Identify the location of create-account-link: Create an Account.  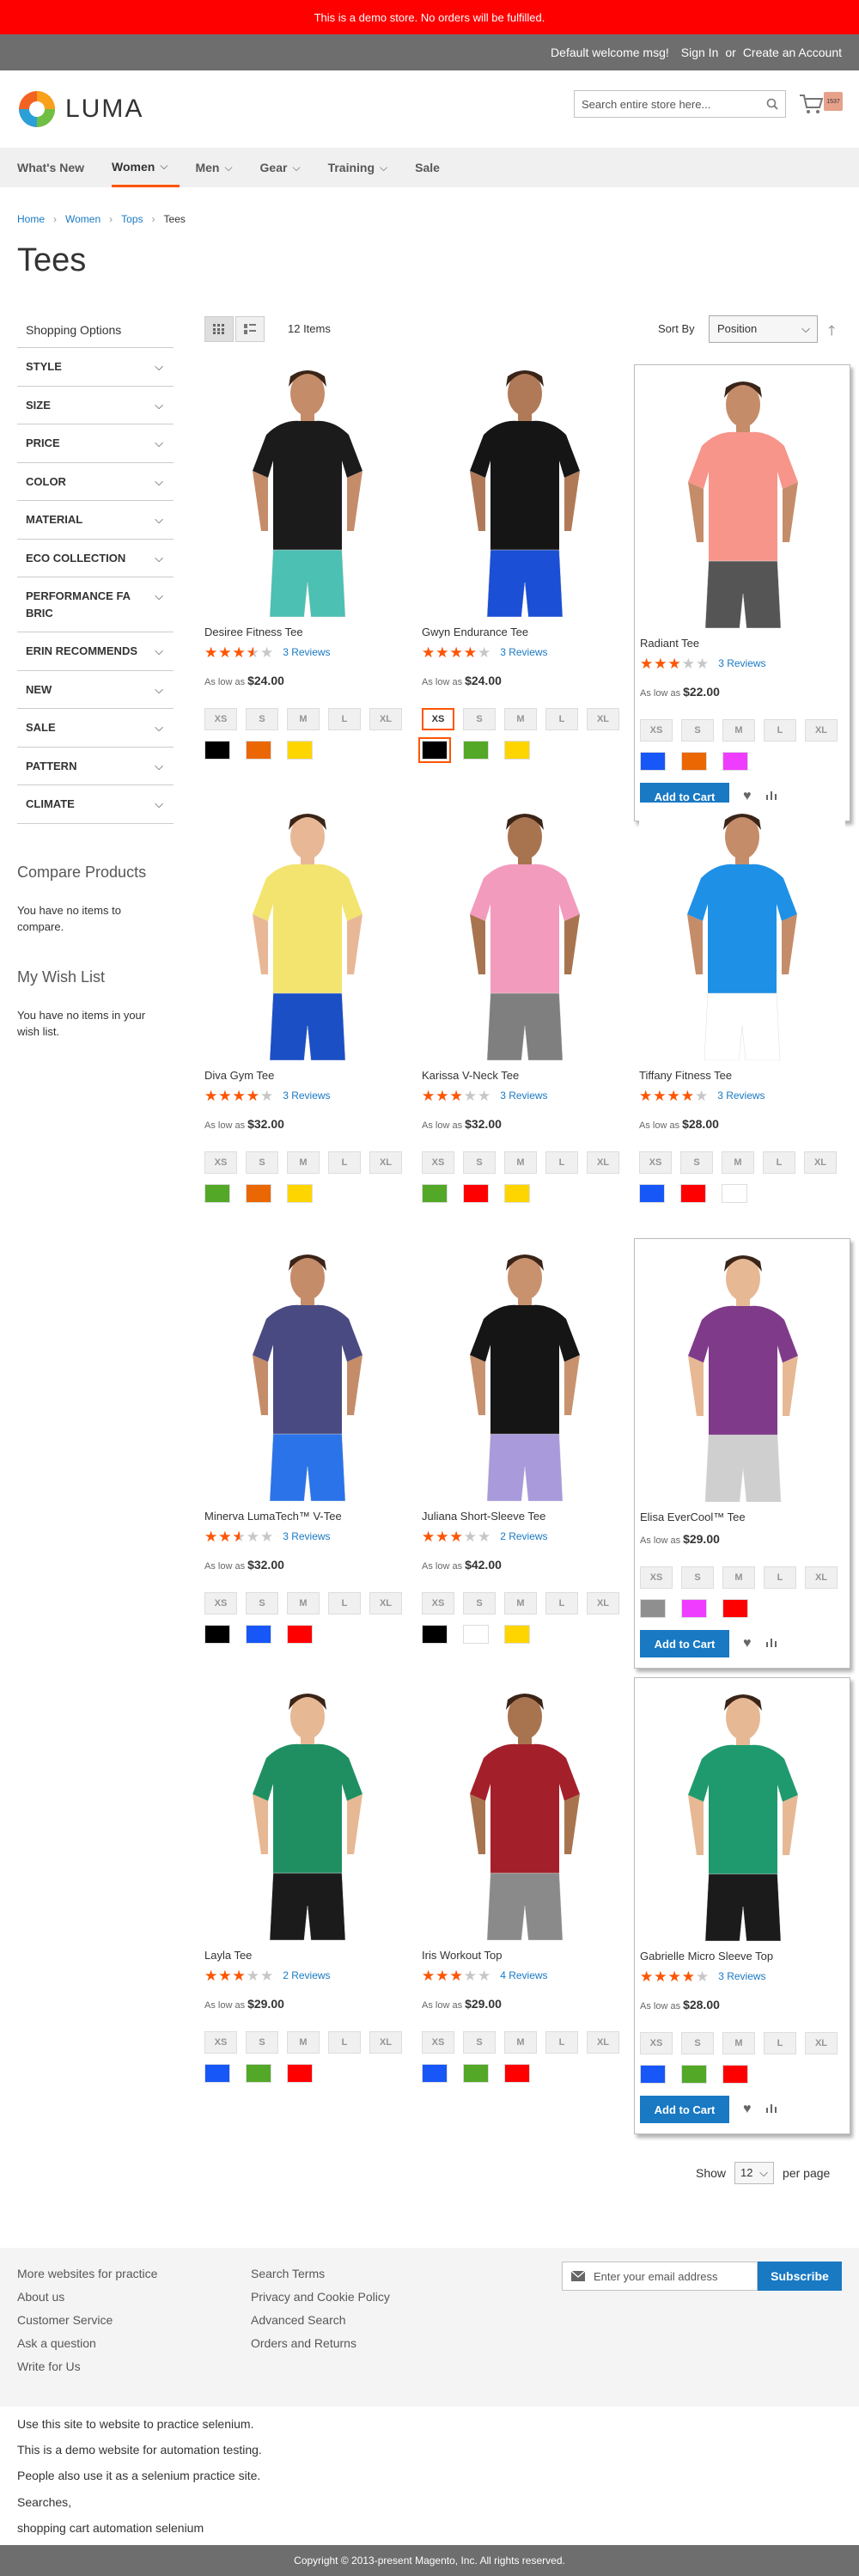
(793, 52).